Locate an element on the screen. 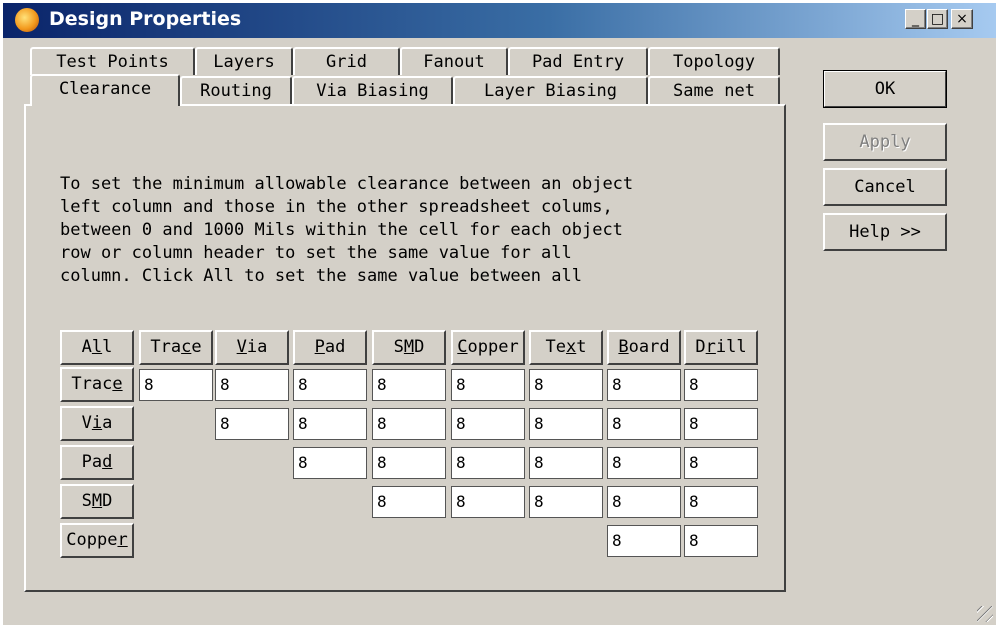  ok-button: OK is located at coordinates (885, 89).